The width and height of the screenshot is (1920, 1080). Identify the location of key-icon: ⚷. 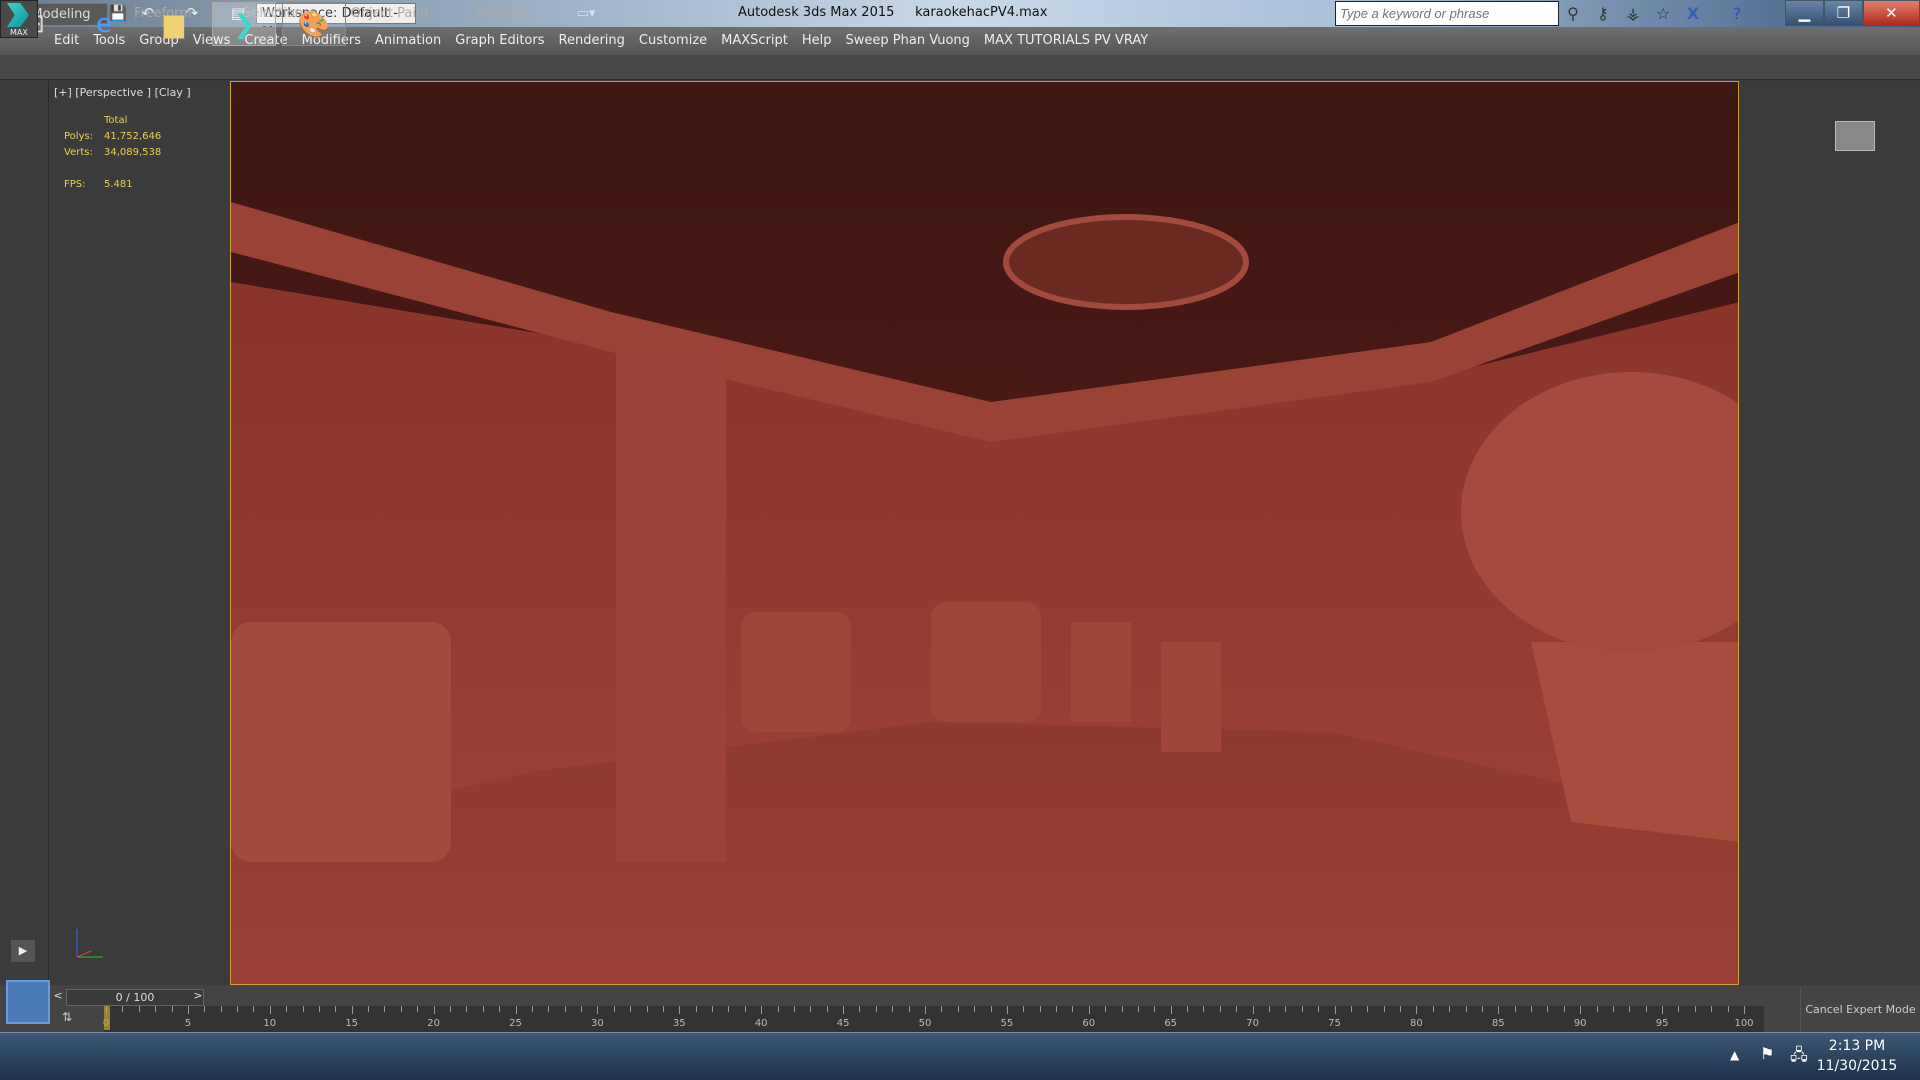
(1603, 14).